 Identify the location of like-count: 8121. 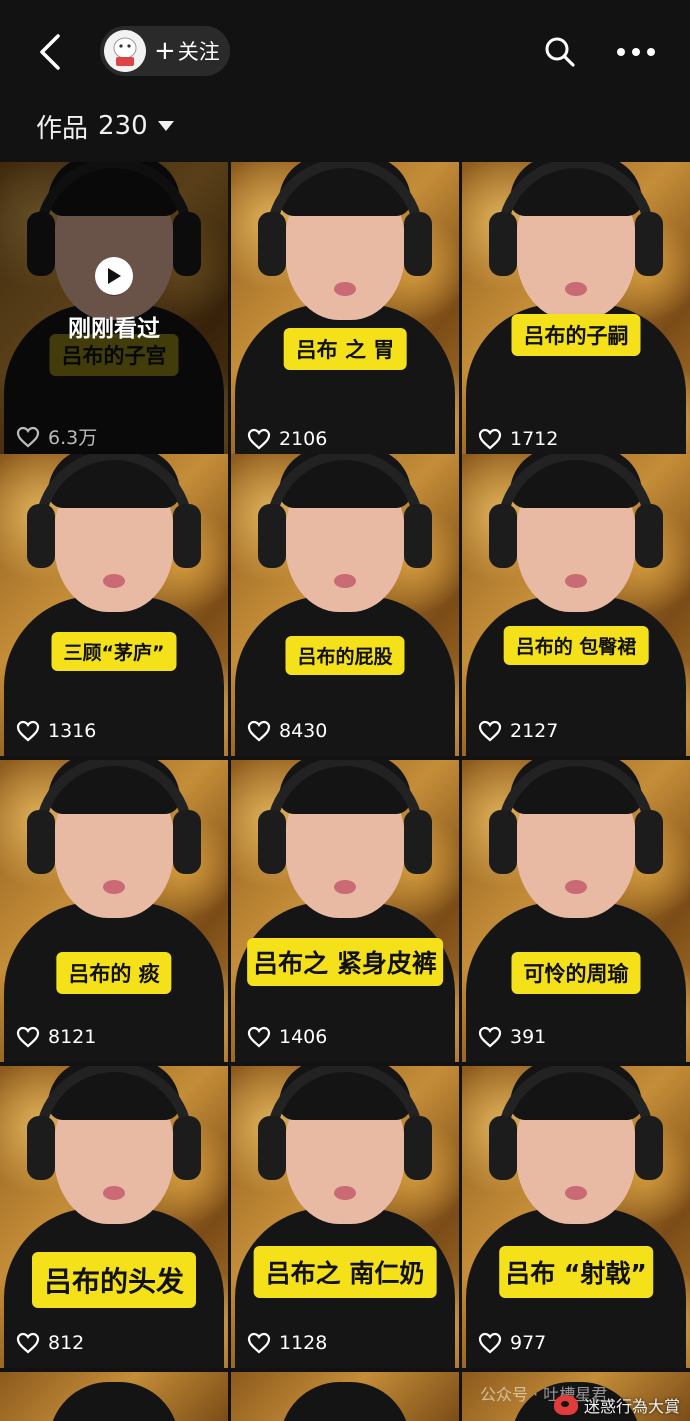
(56, 1037).